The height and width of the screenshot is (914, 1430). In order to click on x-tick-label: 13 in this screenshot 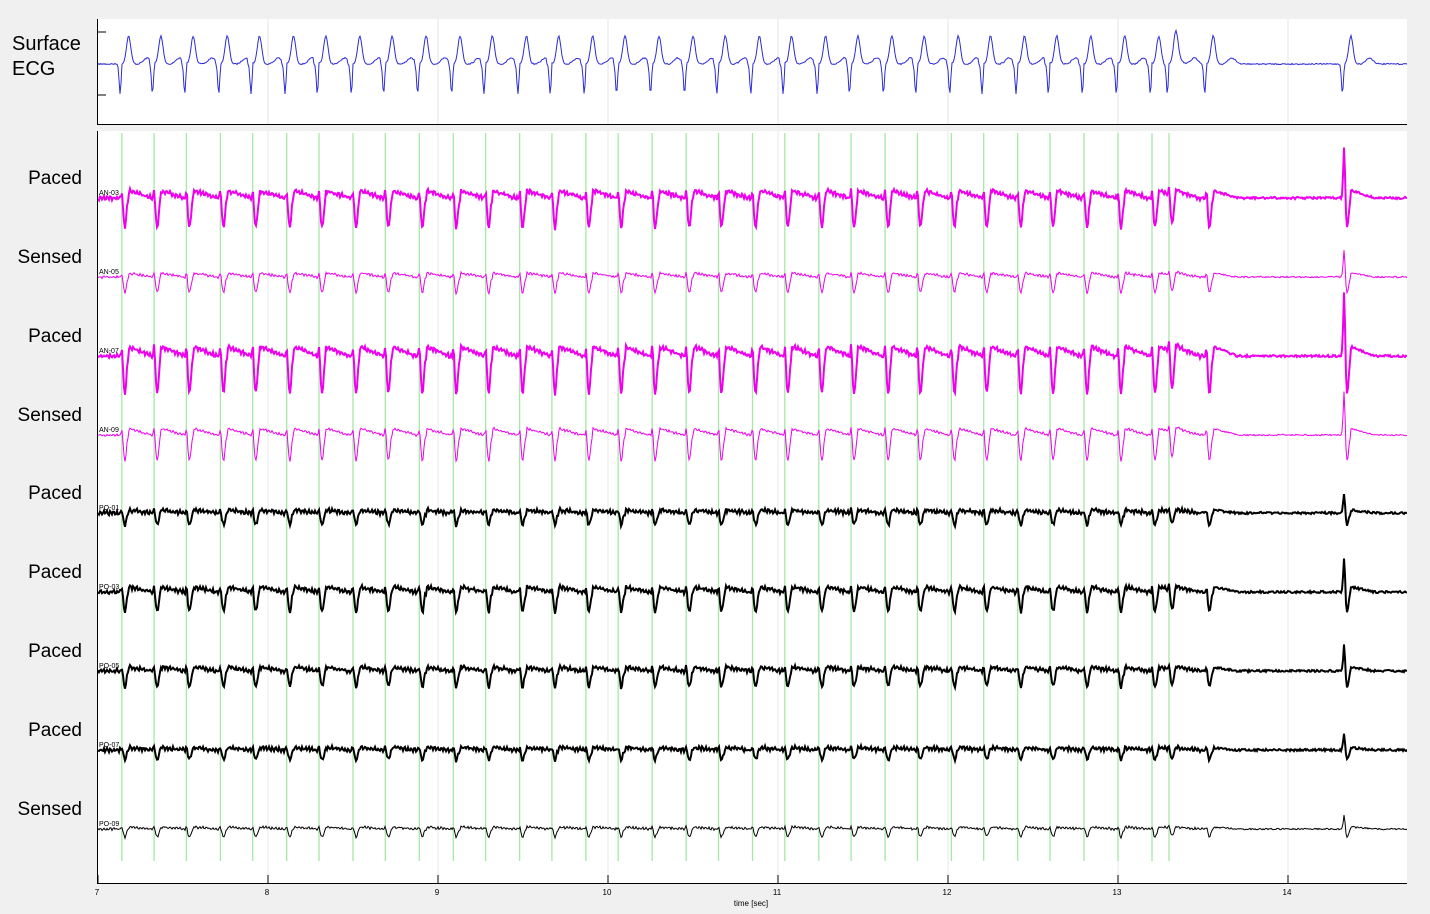, I will do `click(1117, 892)`.